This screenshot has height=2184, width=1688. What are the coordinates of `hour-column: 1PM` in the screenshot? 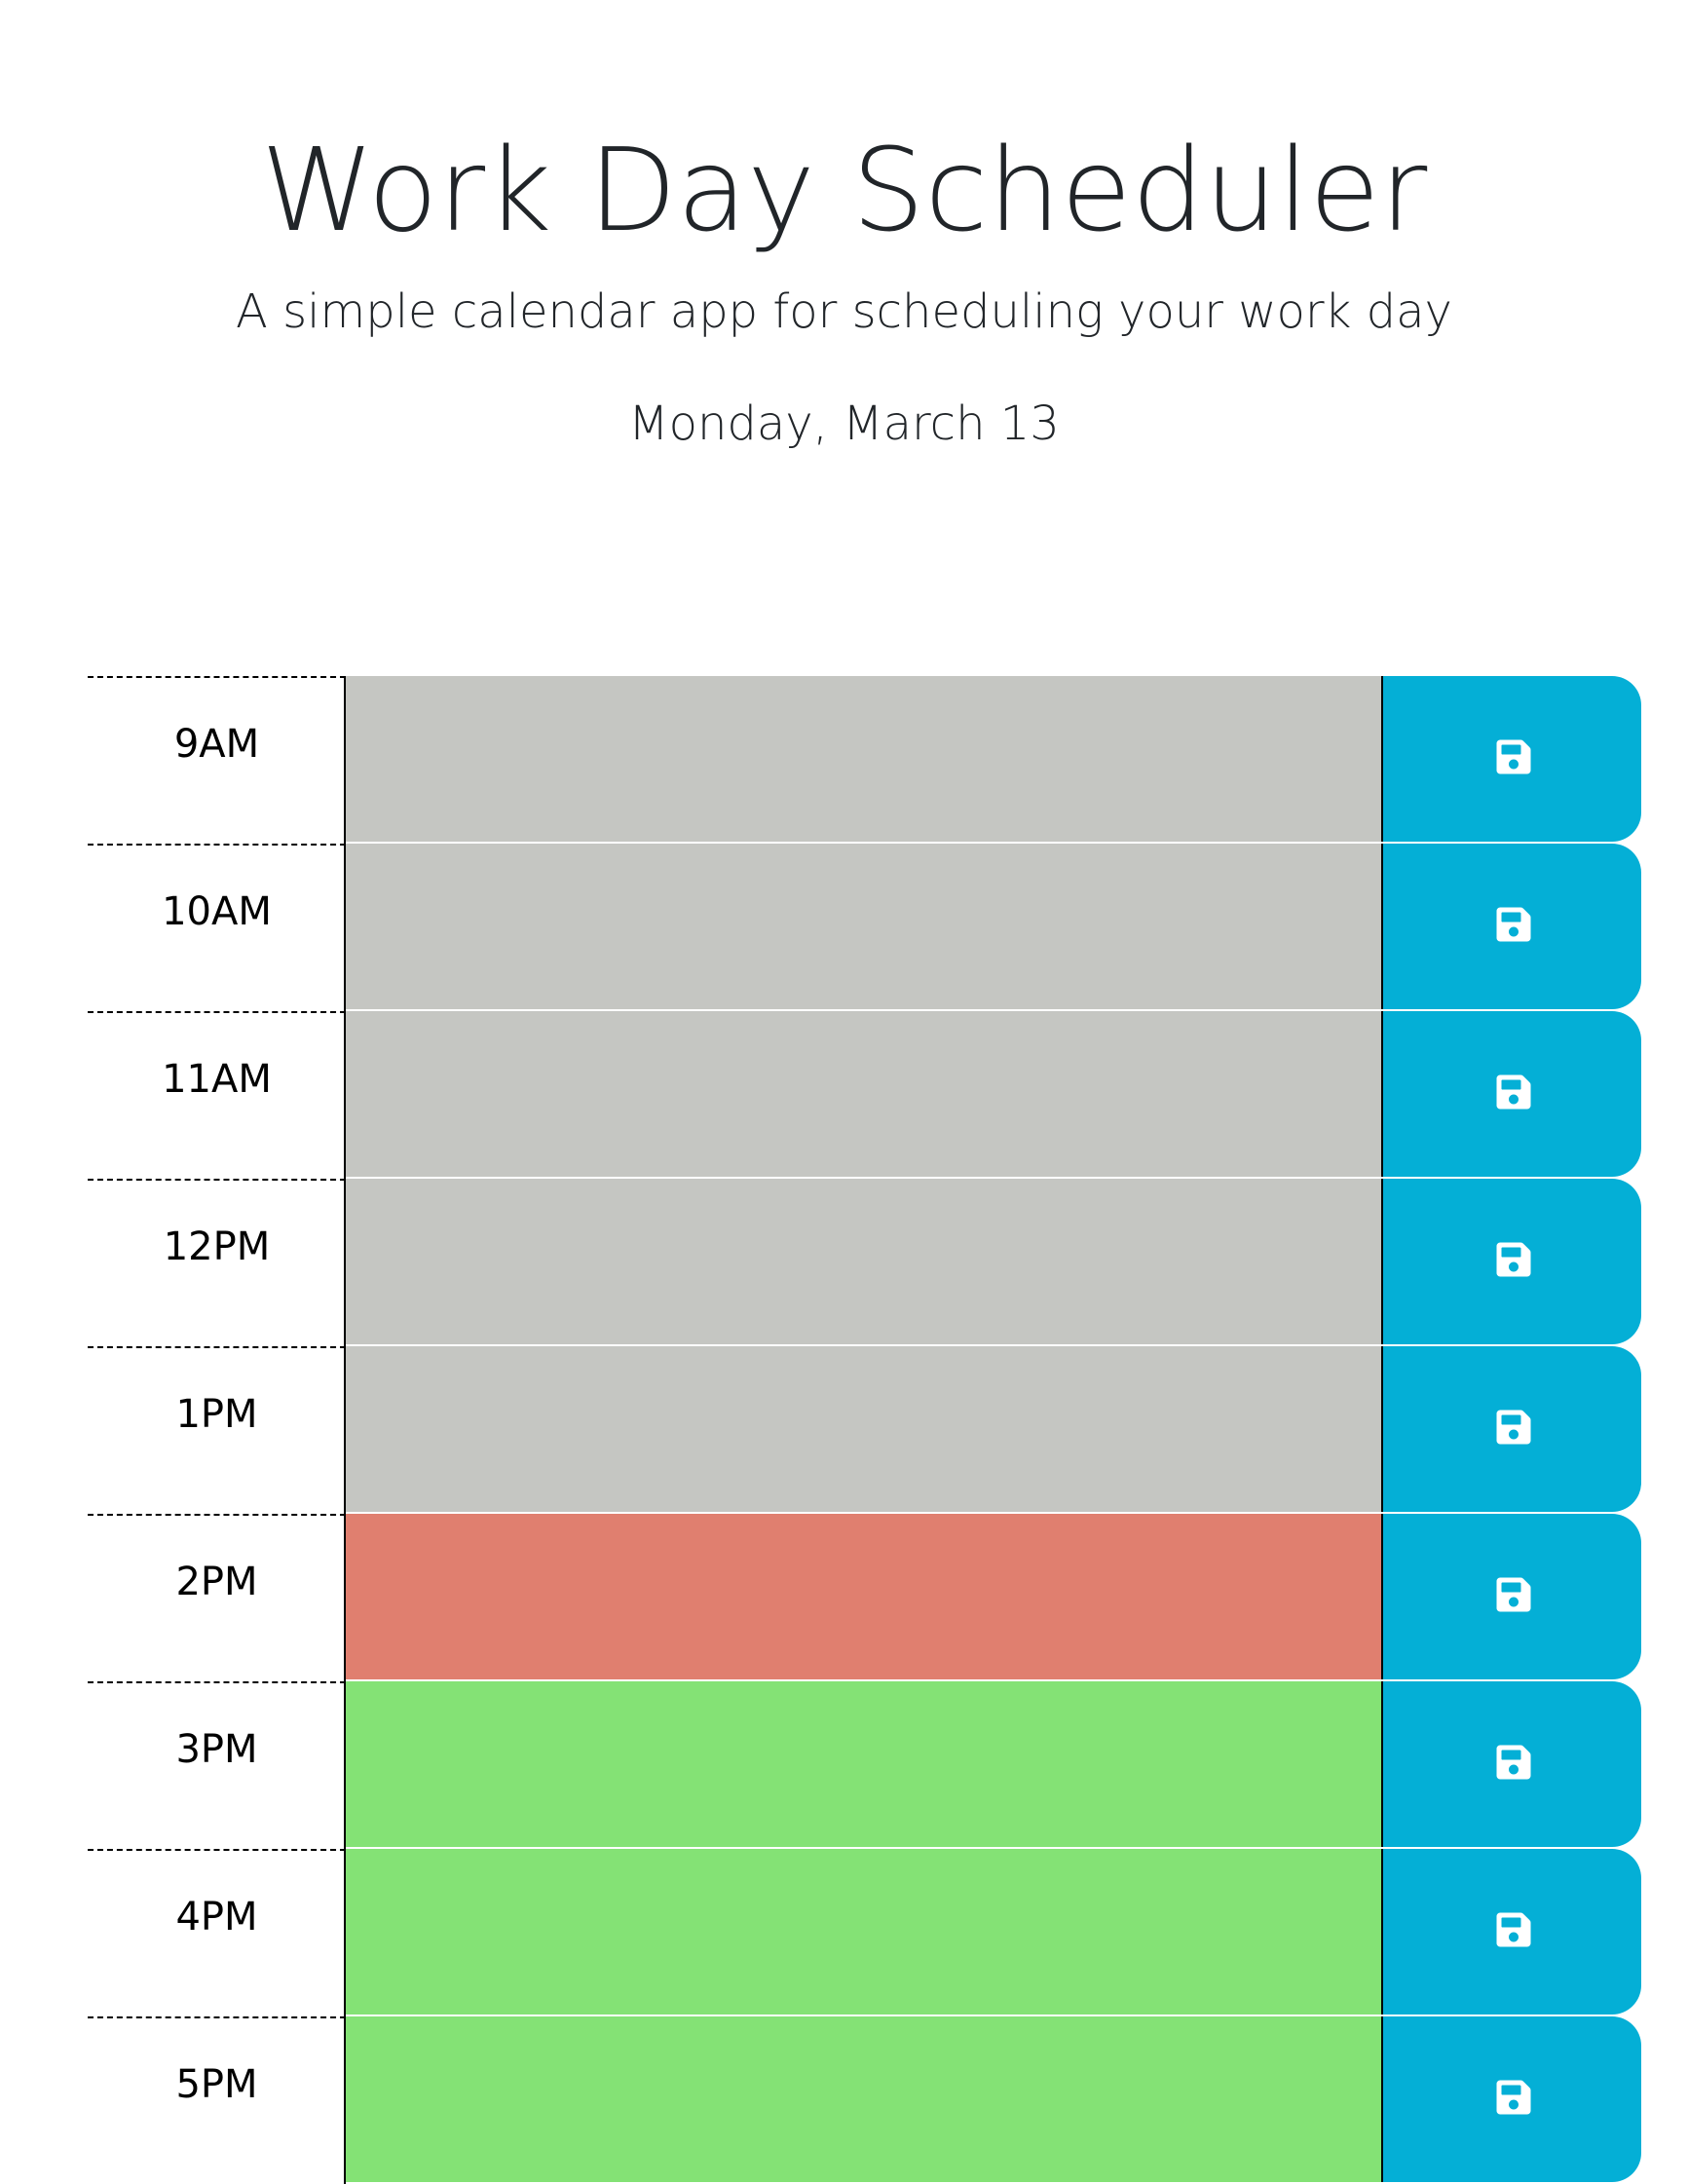 It's located at (217, 1430).